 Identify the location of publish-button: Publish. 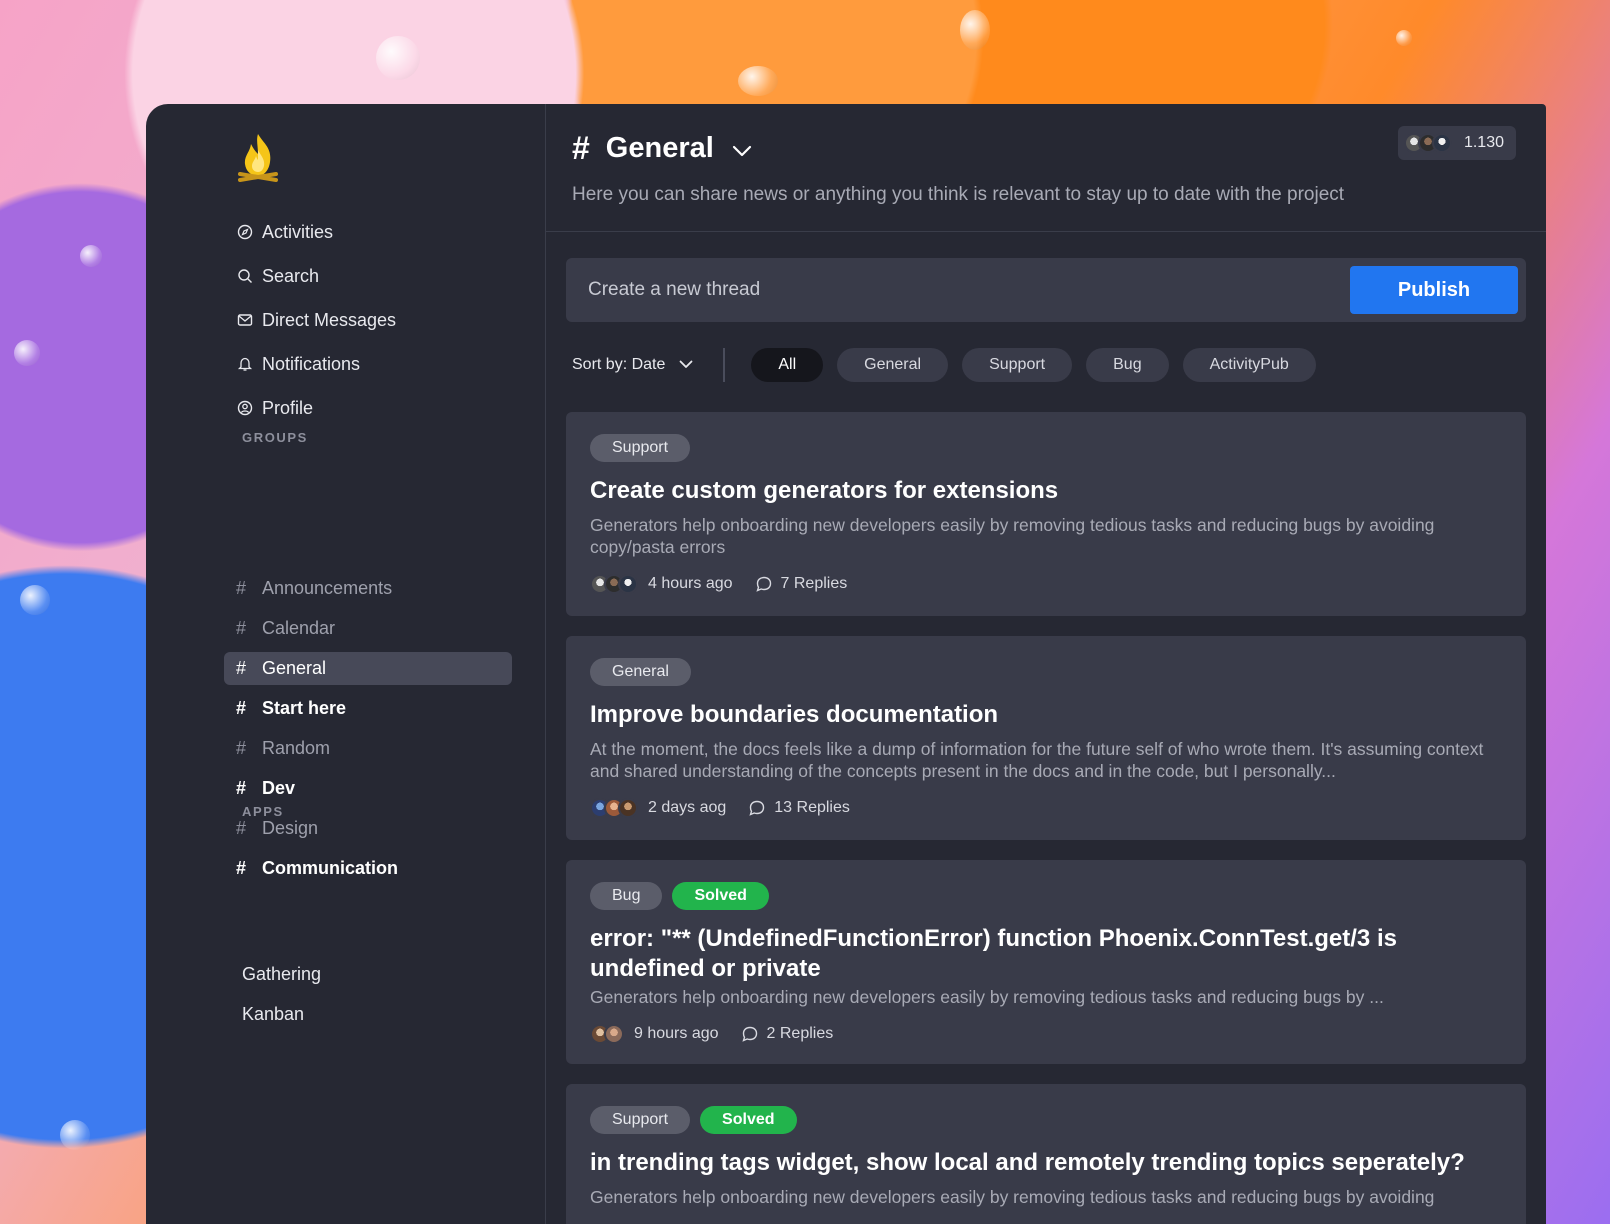
(1434, 290).